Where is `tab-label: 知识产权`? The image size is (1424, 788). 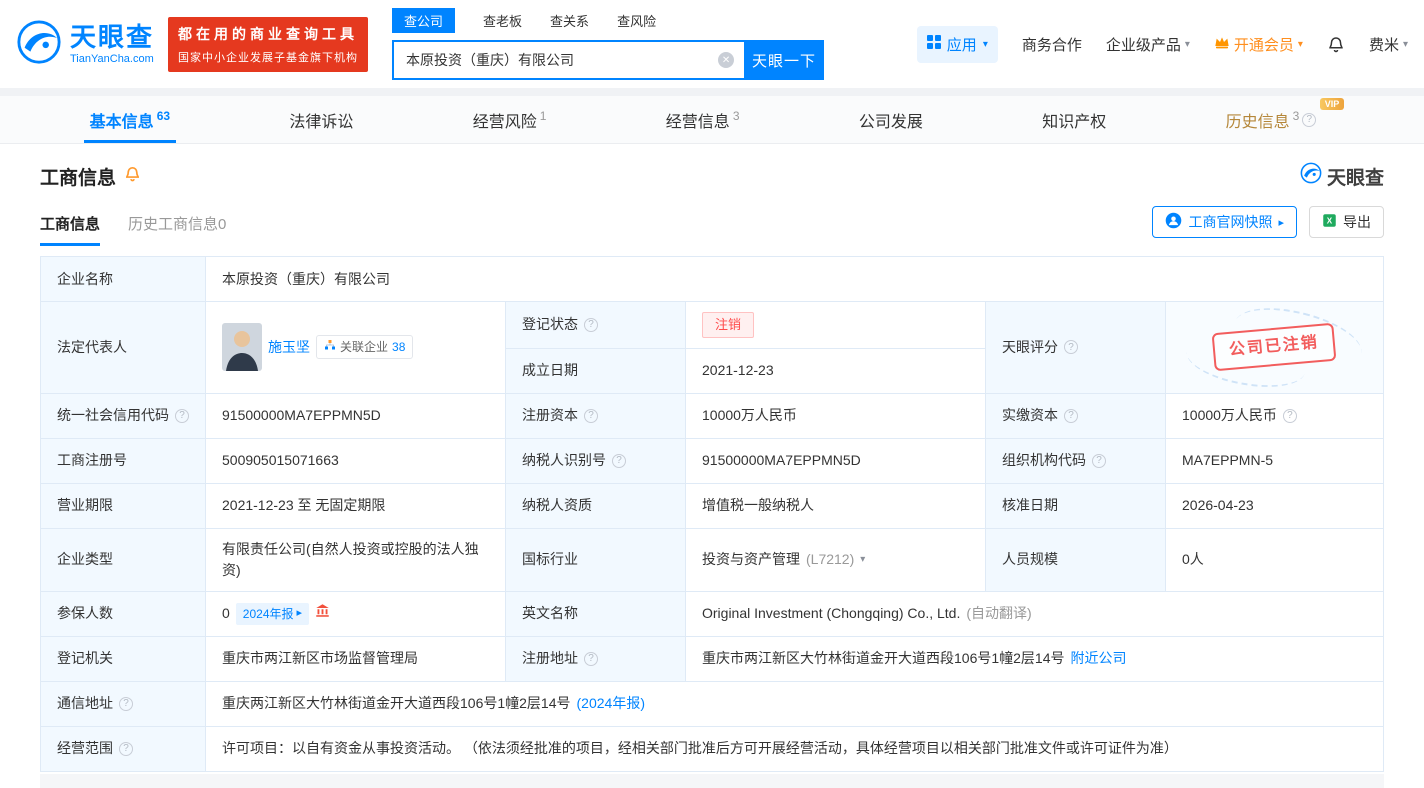 tab-label: 知识产权 is located at coordinates (1074, 122).